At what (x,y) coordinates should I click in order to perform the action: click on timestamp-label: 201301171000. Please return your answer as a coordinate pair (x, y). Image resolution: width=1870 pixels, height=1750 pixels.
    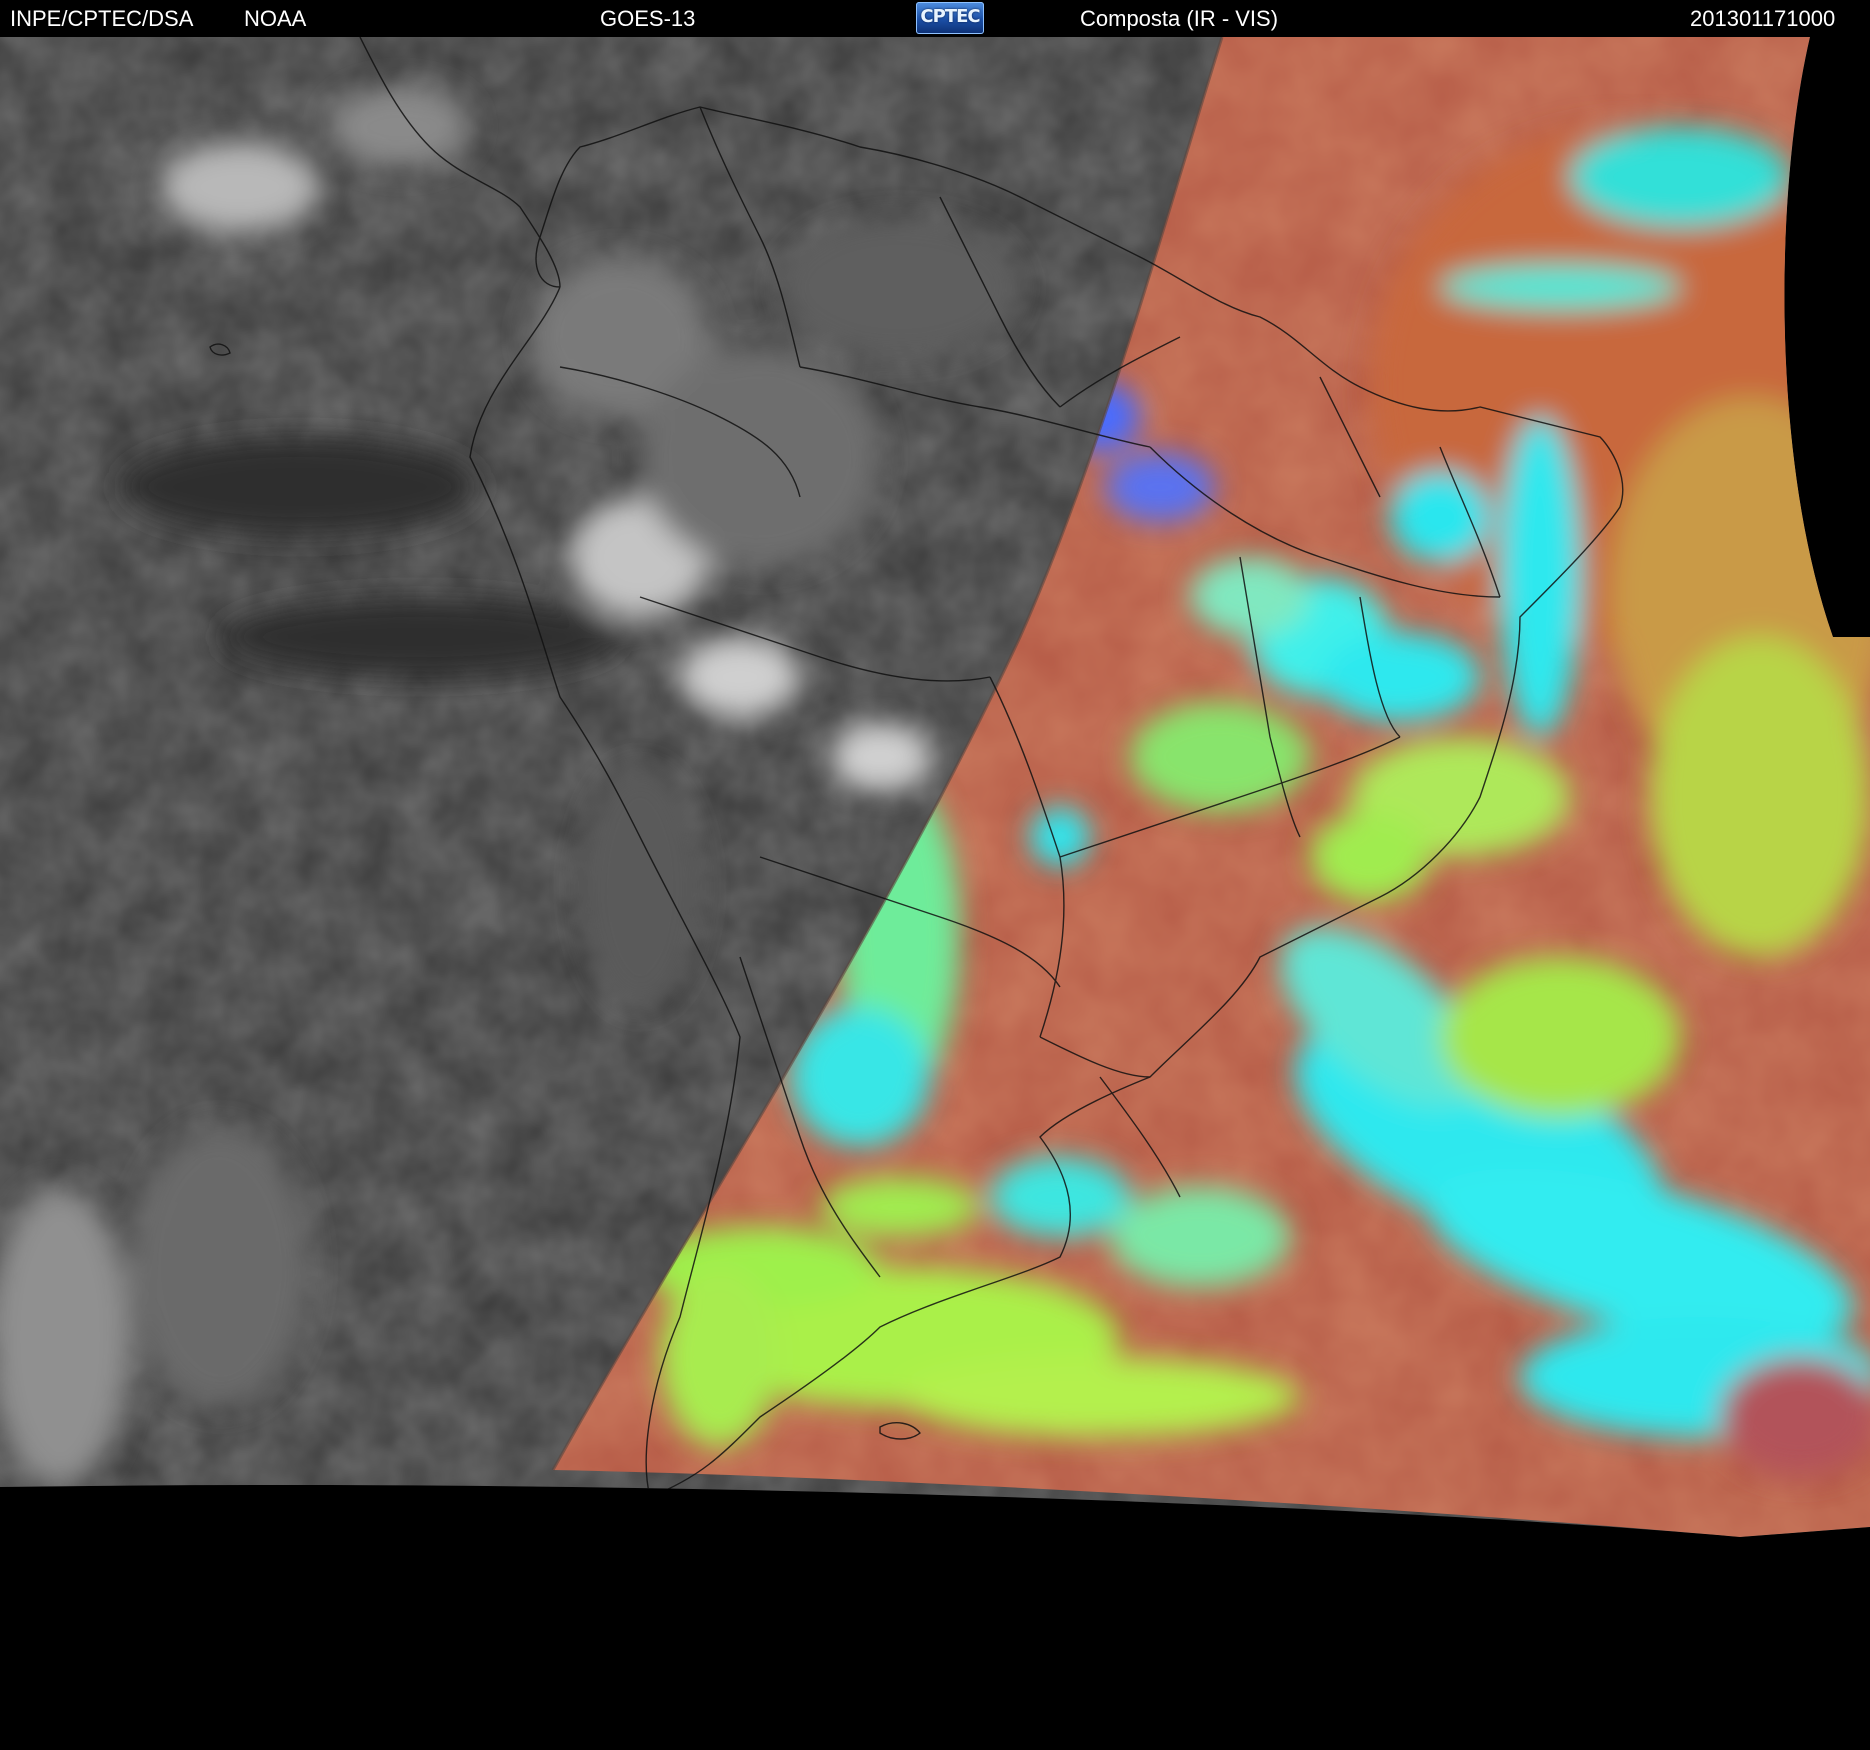
    Looking at the image, I should click on (1763, 18).